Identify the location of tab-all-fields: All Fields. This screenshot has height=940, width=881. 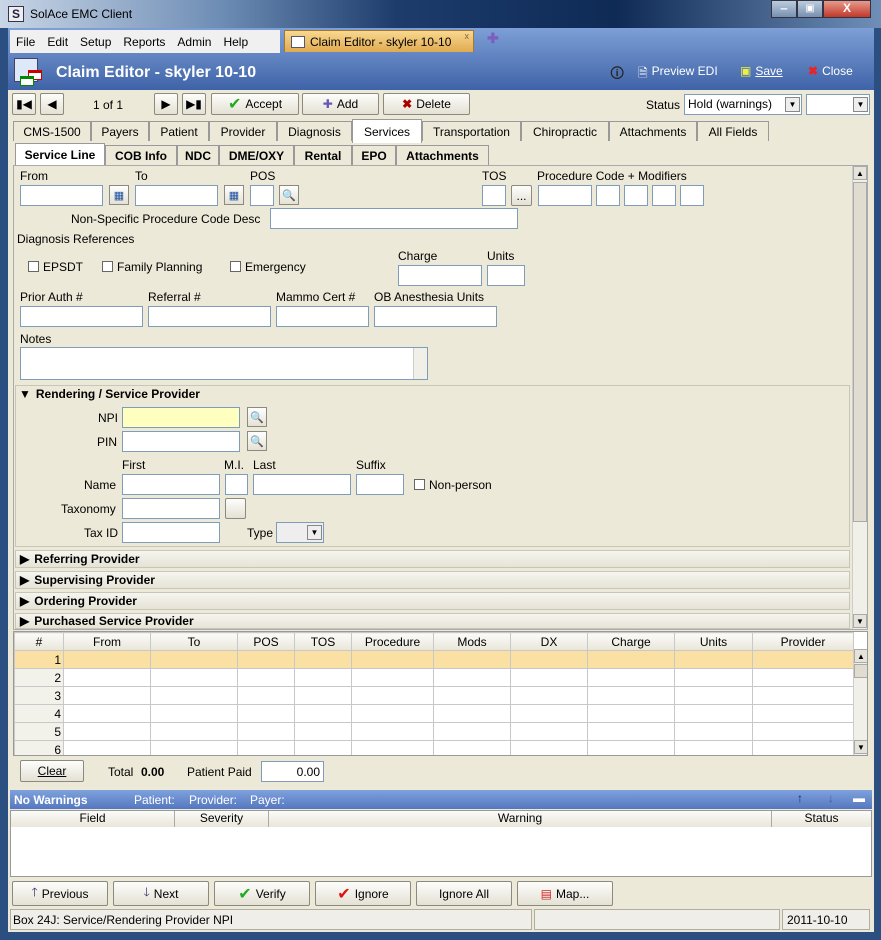
(733, 131).